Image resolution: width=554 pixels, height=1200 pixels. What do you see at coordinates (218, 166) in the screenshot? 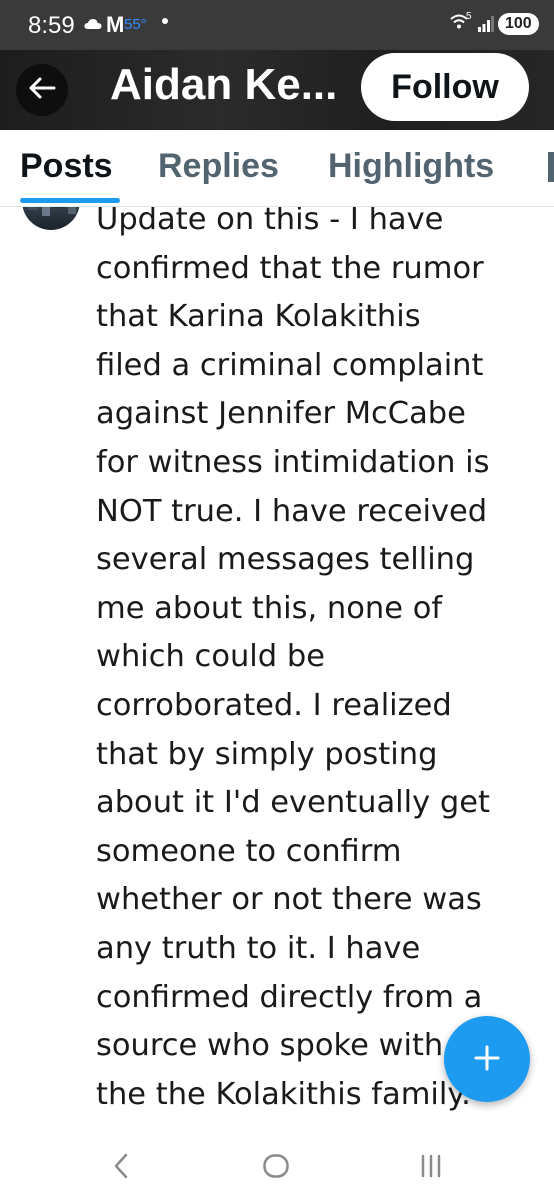
I see `tab-replies: Replies` at bounding box center [218, 166].